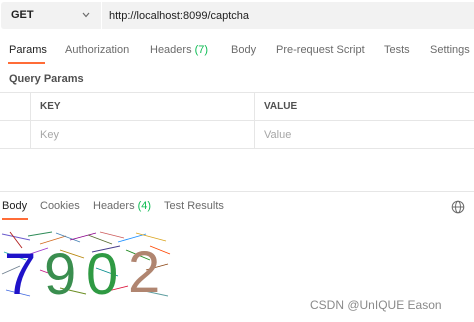 This screenshot has width=474, height=322. I want to click on tab-tests: Tests, so click(397, 50).